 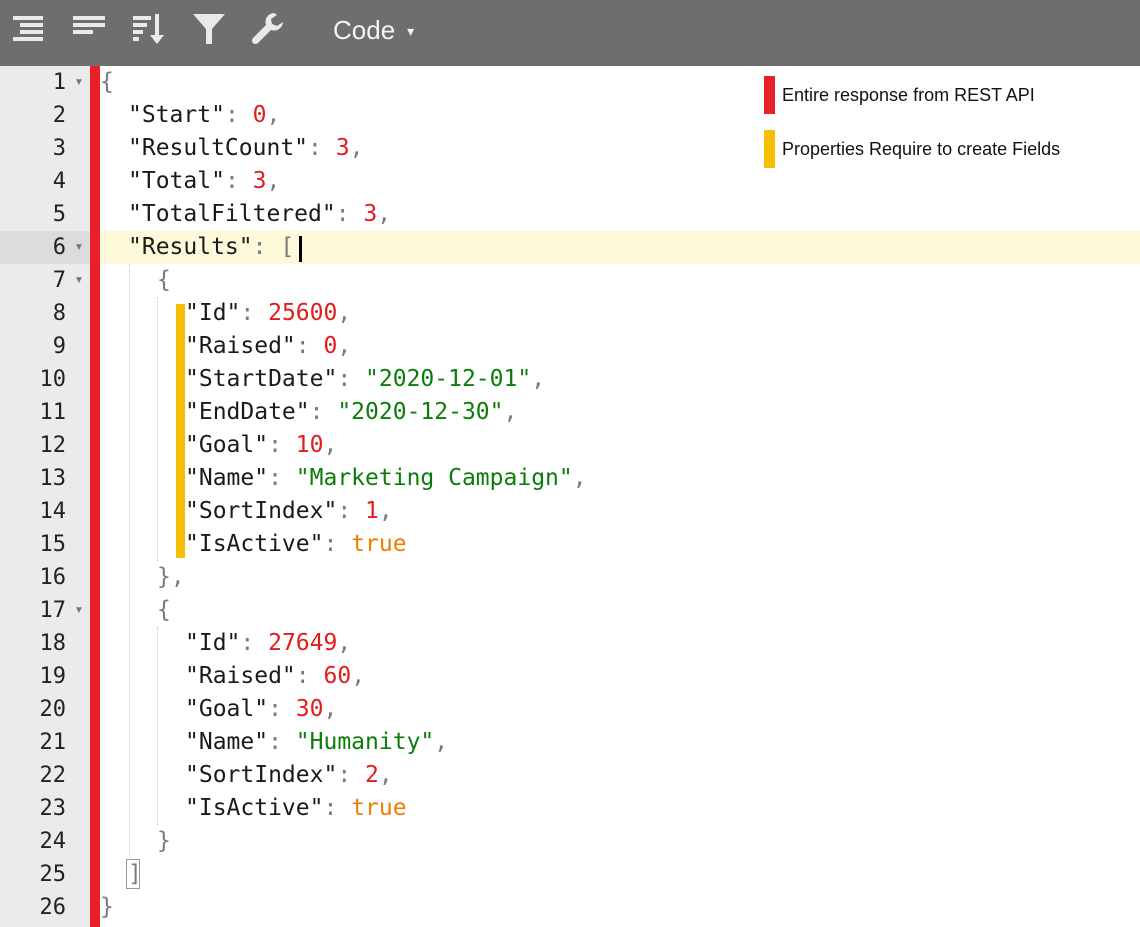 I want to click on legend-swatch-red, so click(x=769, y=95).